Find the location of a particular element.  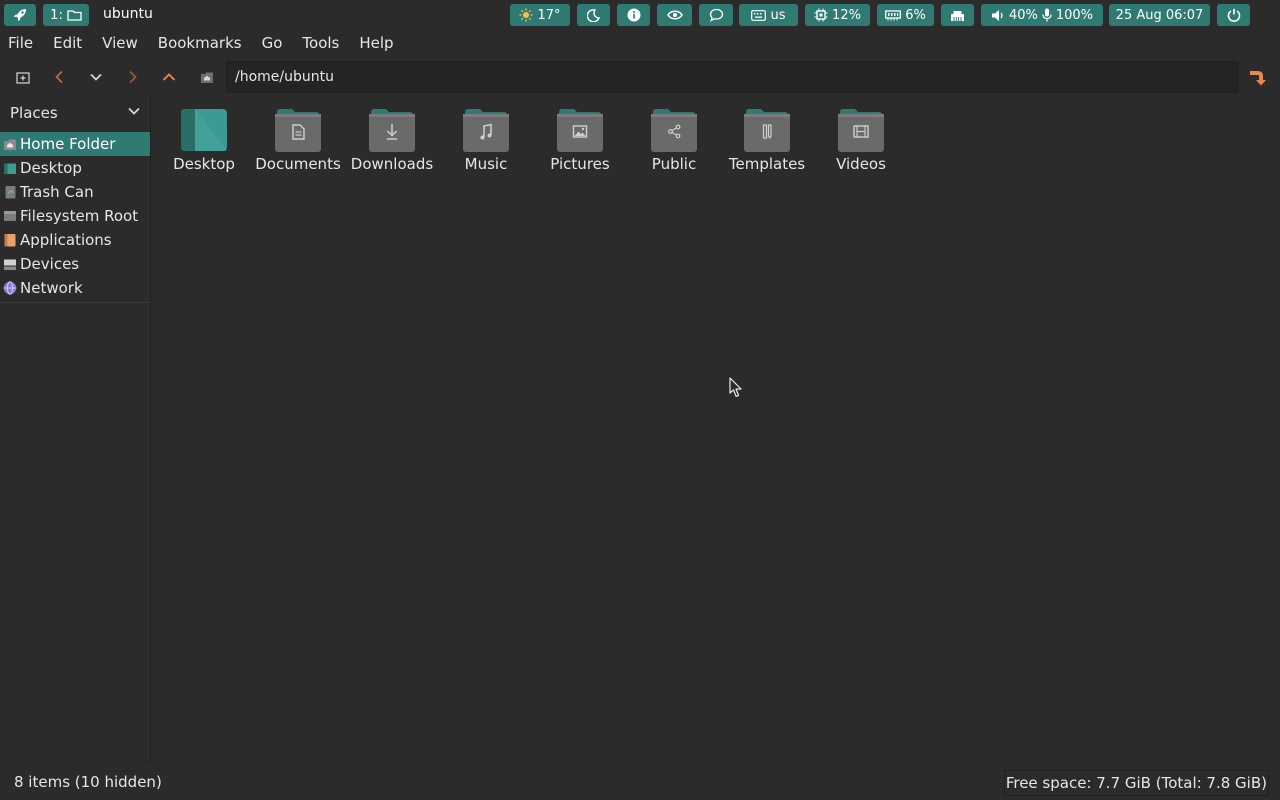

info-icon is located at coordinates (633, 15).